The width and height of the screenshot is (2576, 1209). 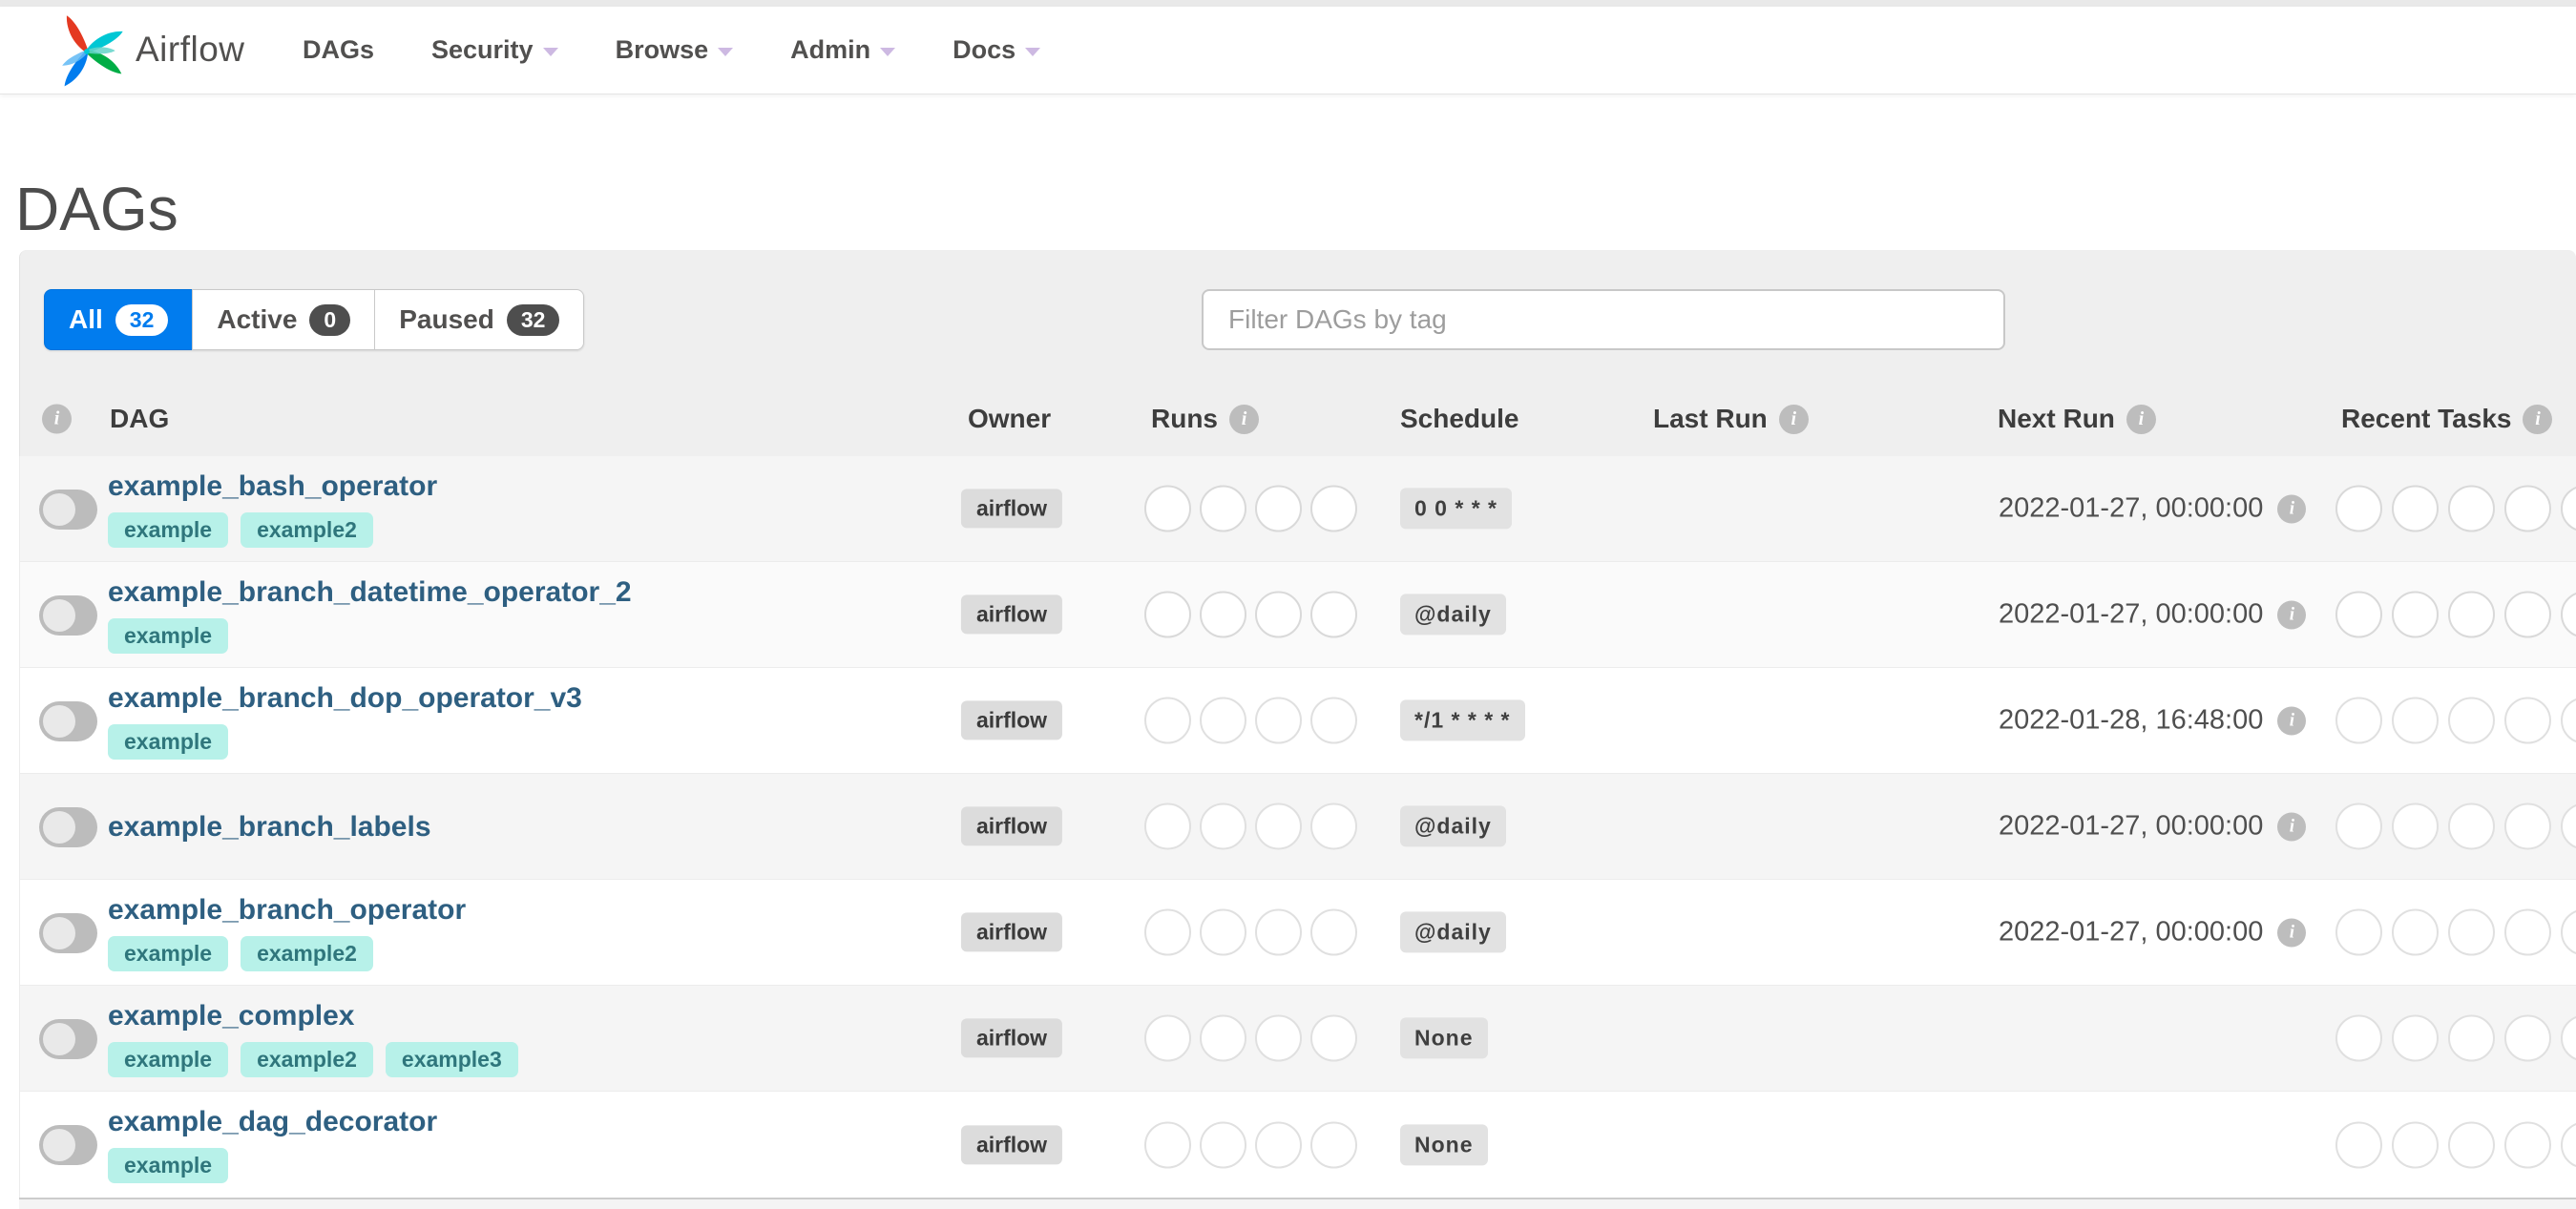 What do you see at coordinates (284, 320) in the screenshot?
I see `tab-active: Active 0` at bounding box center [284, 320].